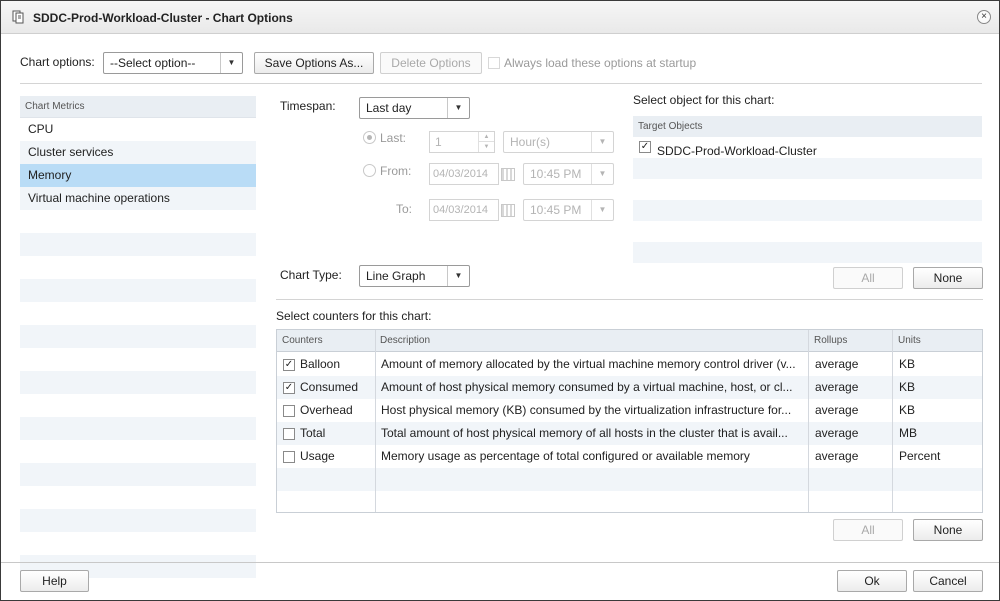 This screenshot has width=1000, height=601. I want to click on always-load-label: Always load these options at startup, so click(600, 63).